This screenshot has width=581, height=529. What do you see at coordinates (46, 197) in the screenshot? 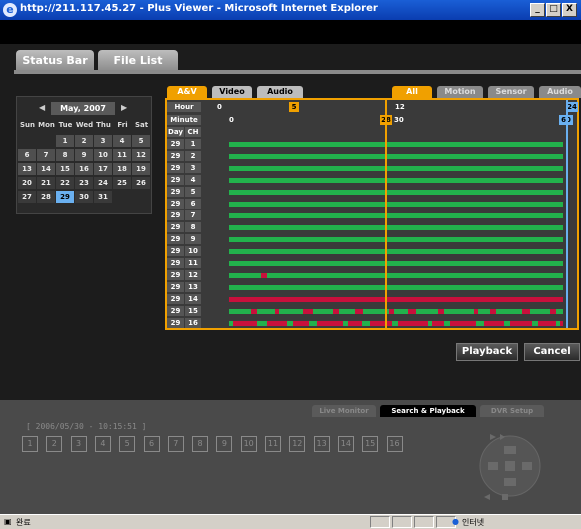
I see `calendar-day: 28` at bounding box center [46, 197].